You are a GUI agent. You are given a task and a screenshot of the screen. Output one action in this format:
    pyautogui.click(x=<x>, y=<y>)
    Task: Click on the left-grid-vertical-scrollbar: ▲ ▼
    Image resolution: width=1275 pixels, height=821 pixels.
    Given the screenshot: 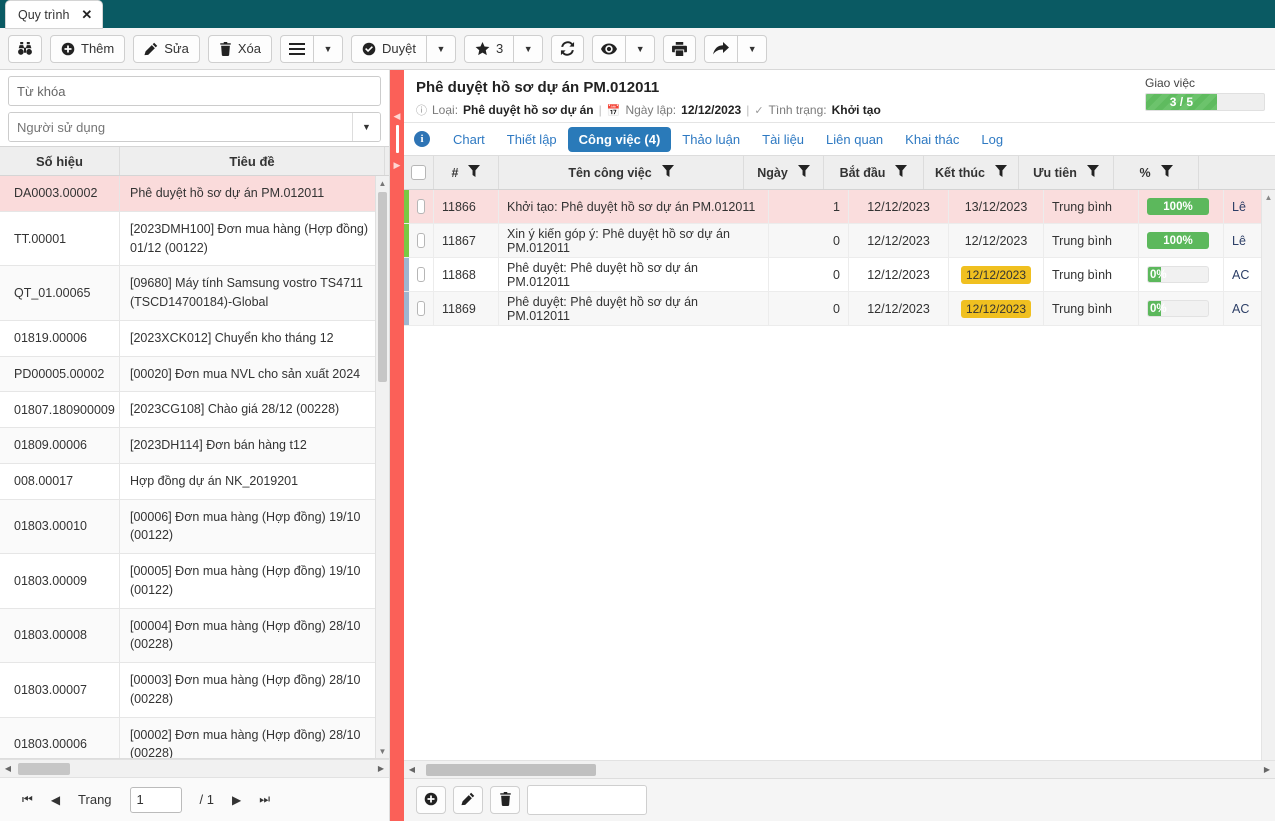 What is the action you would take?
    pyautogui.click(x=382, y=467)
    